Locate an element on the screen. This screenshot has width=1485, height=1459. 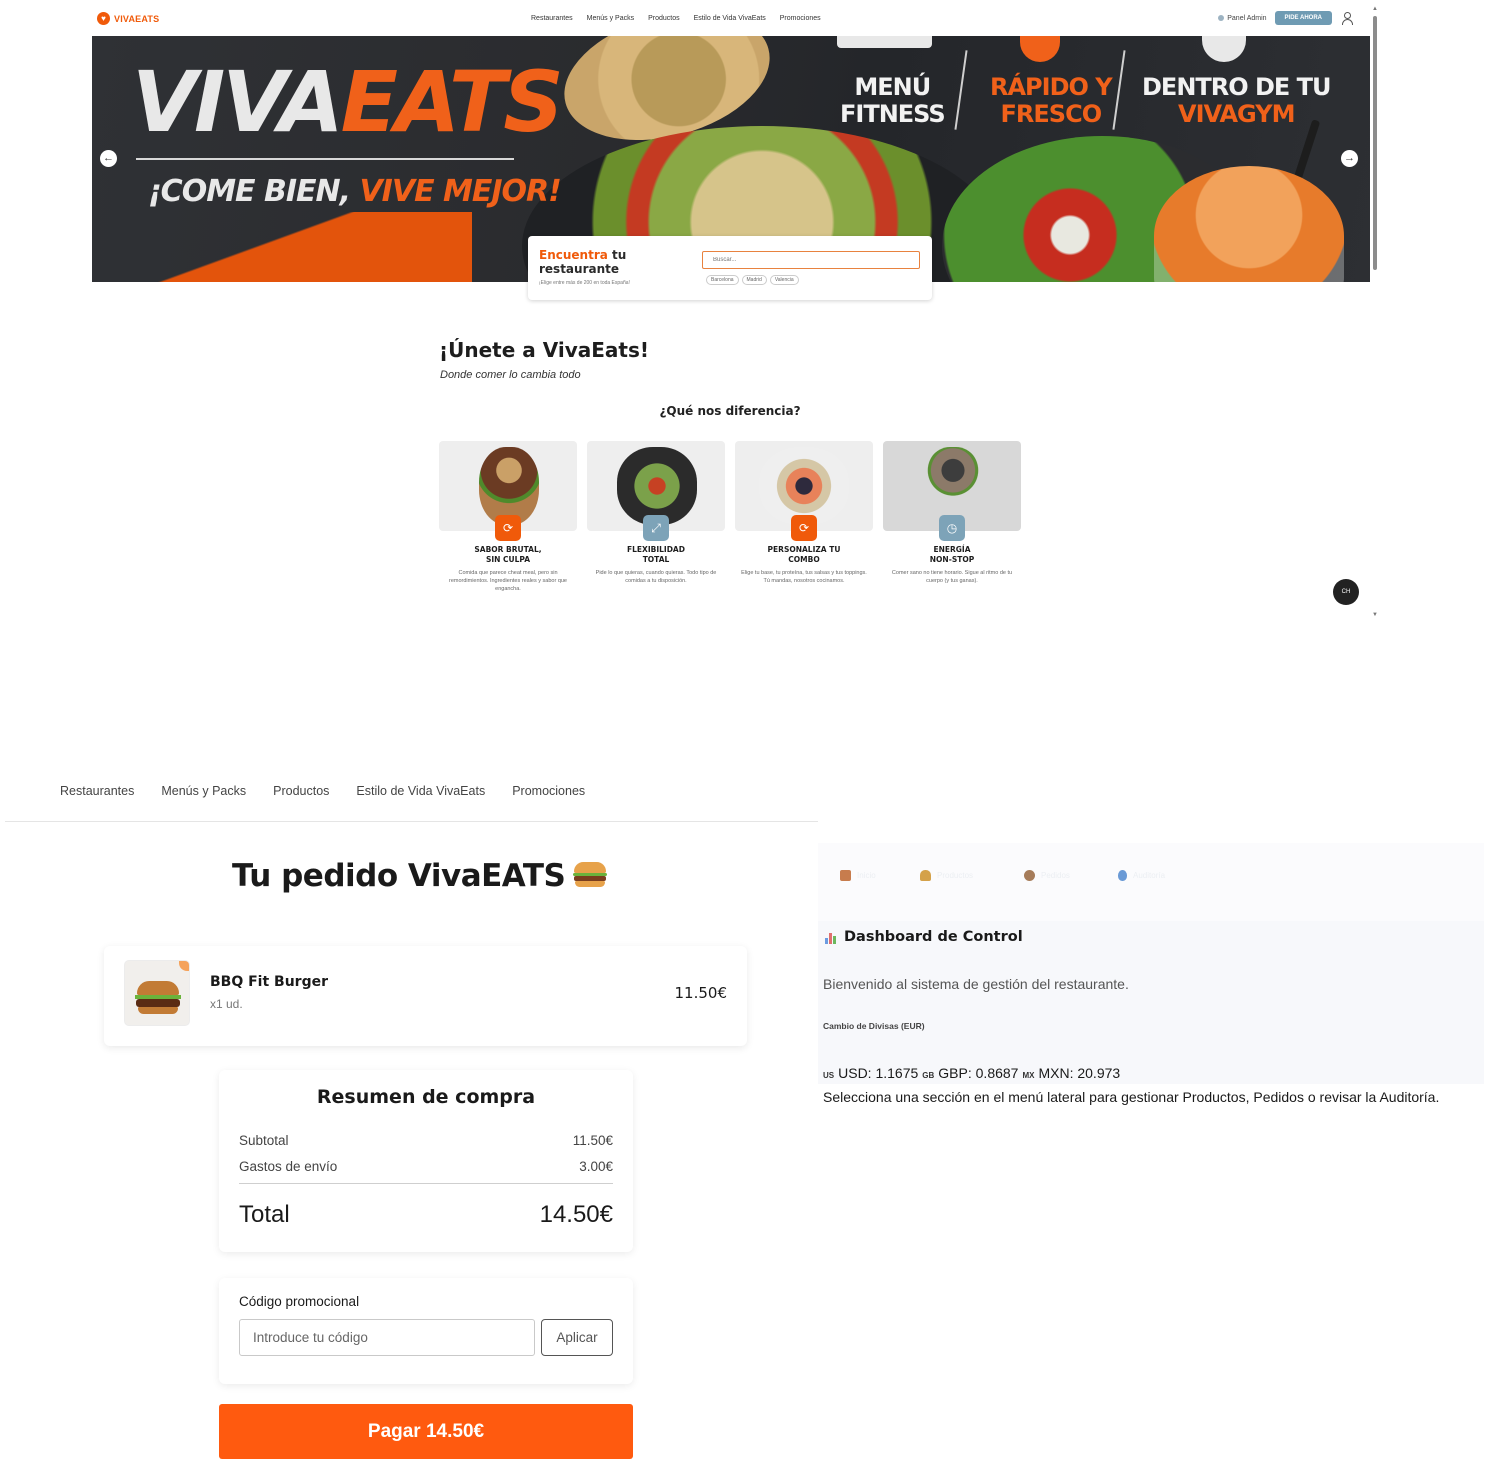
summary-title: Resumen de compra is located at coordinates (426, 1097).